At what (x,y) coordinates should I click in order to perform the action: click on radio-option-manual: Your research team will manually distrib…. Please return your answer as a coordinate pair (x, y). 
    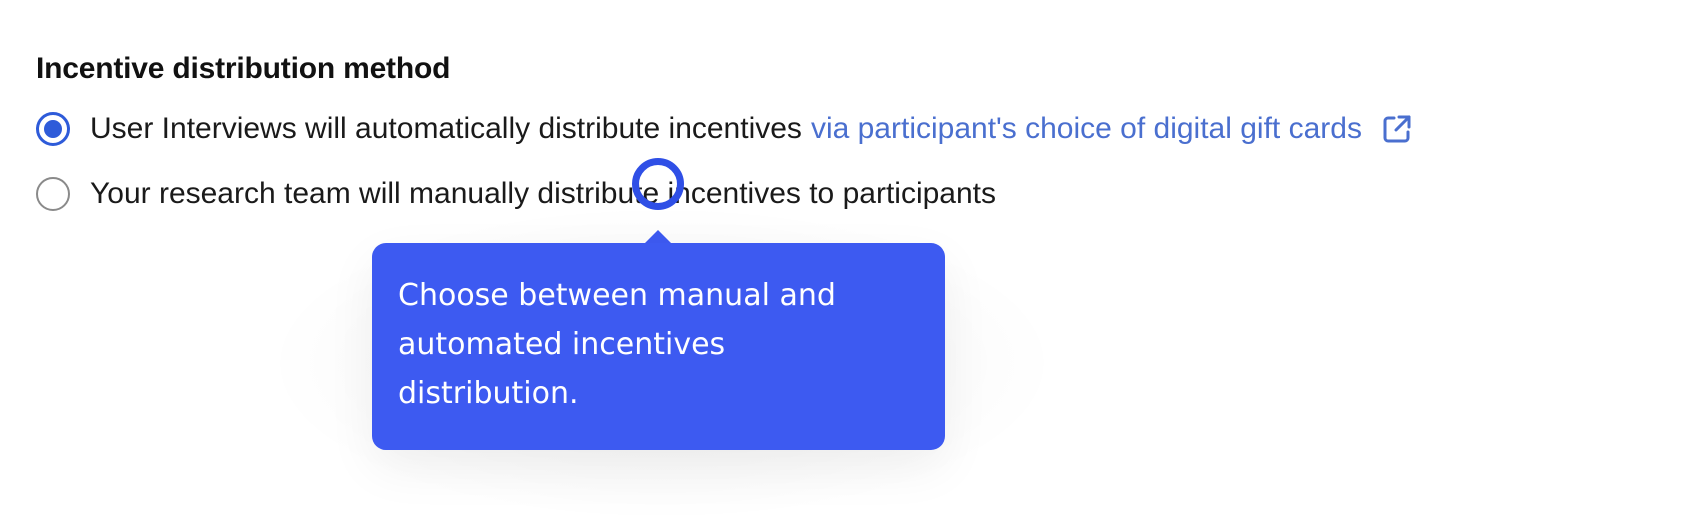
    Looking at the image, I should click on (516, 194).